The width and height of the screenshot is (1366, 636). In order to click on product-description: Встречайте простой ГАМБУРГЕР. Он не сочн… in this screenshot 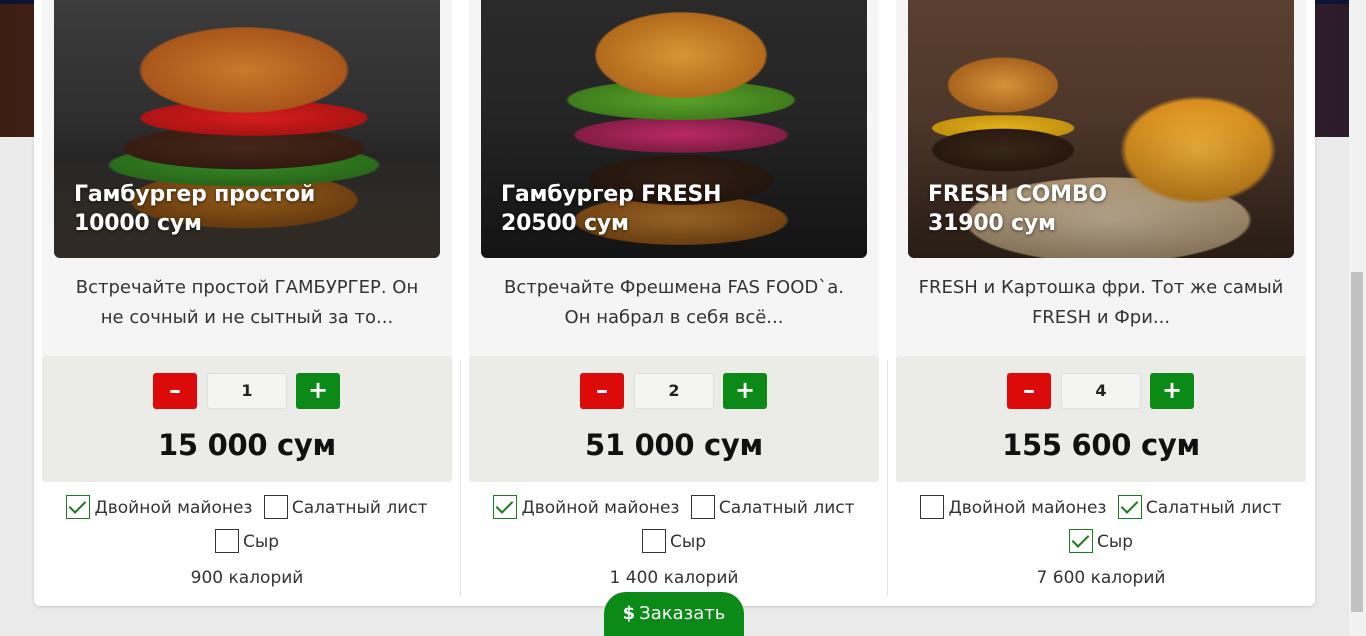, I will do `click(247, 302)`.